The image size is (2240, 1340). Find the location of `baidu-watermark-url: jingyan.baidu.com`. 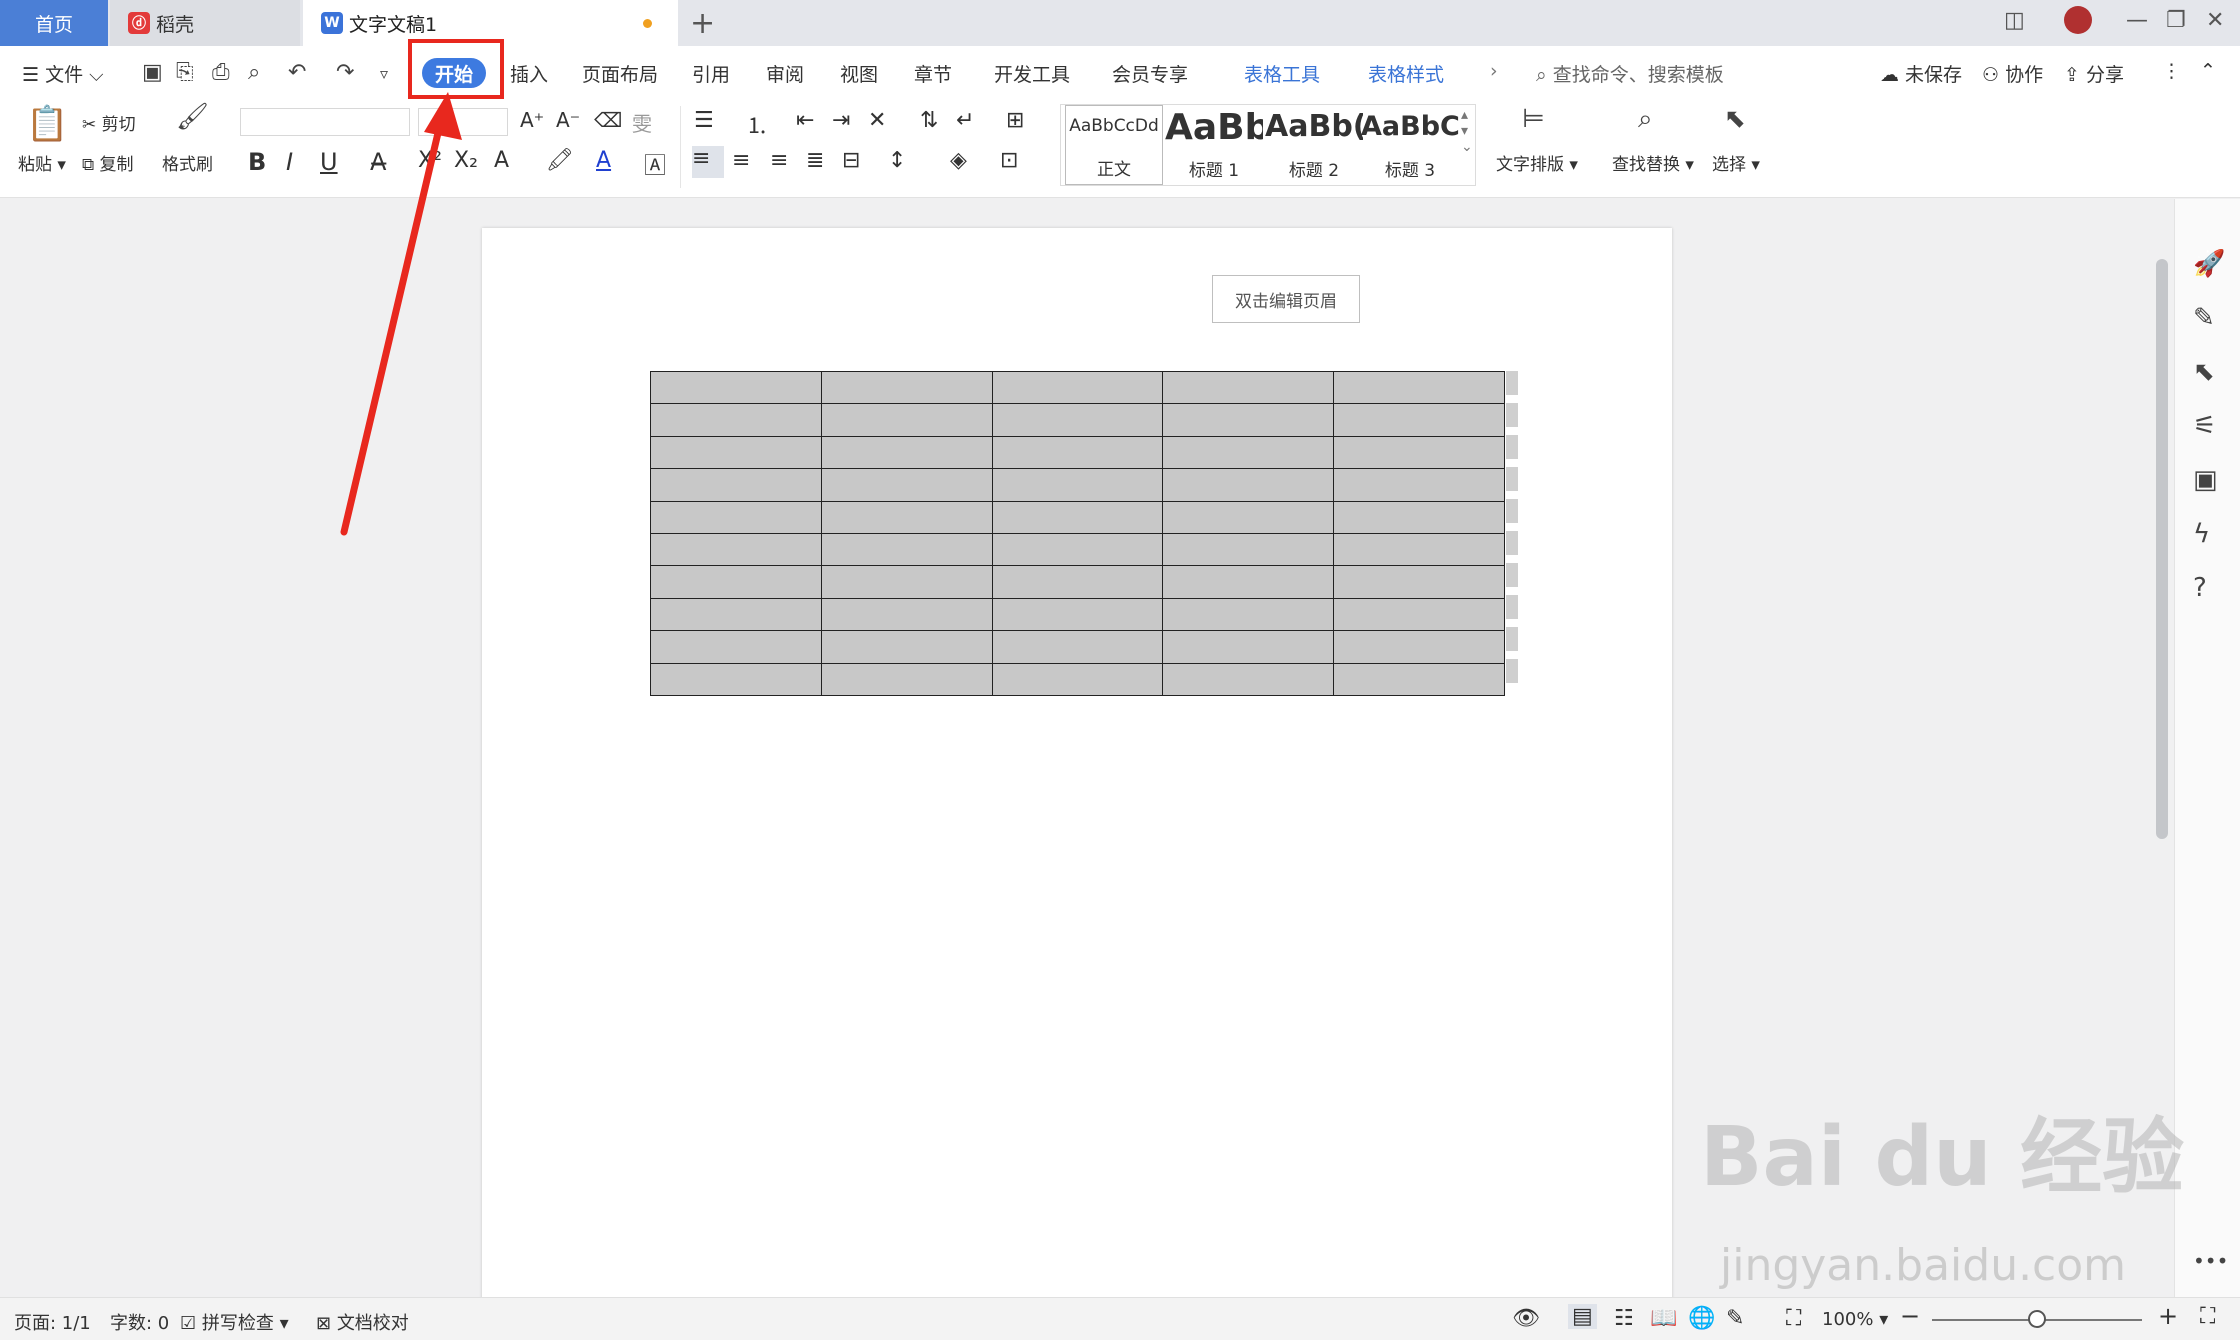

baidu-watermark-url: jingyan.baidu.com is located at coordinates (1923, 1265).